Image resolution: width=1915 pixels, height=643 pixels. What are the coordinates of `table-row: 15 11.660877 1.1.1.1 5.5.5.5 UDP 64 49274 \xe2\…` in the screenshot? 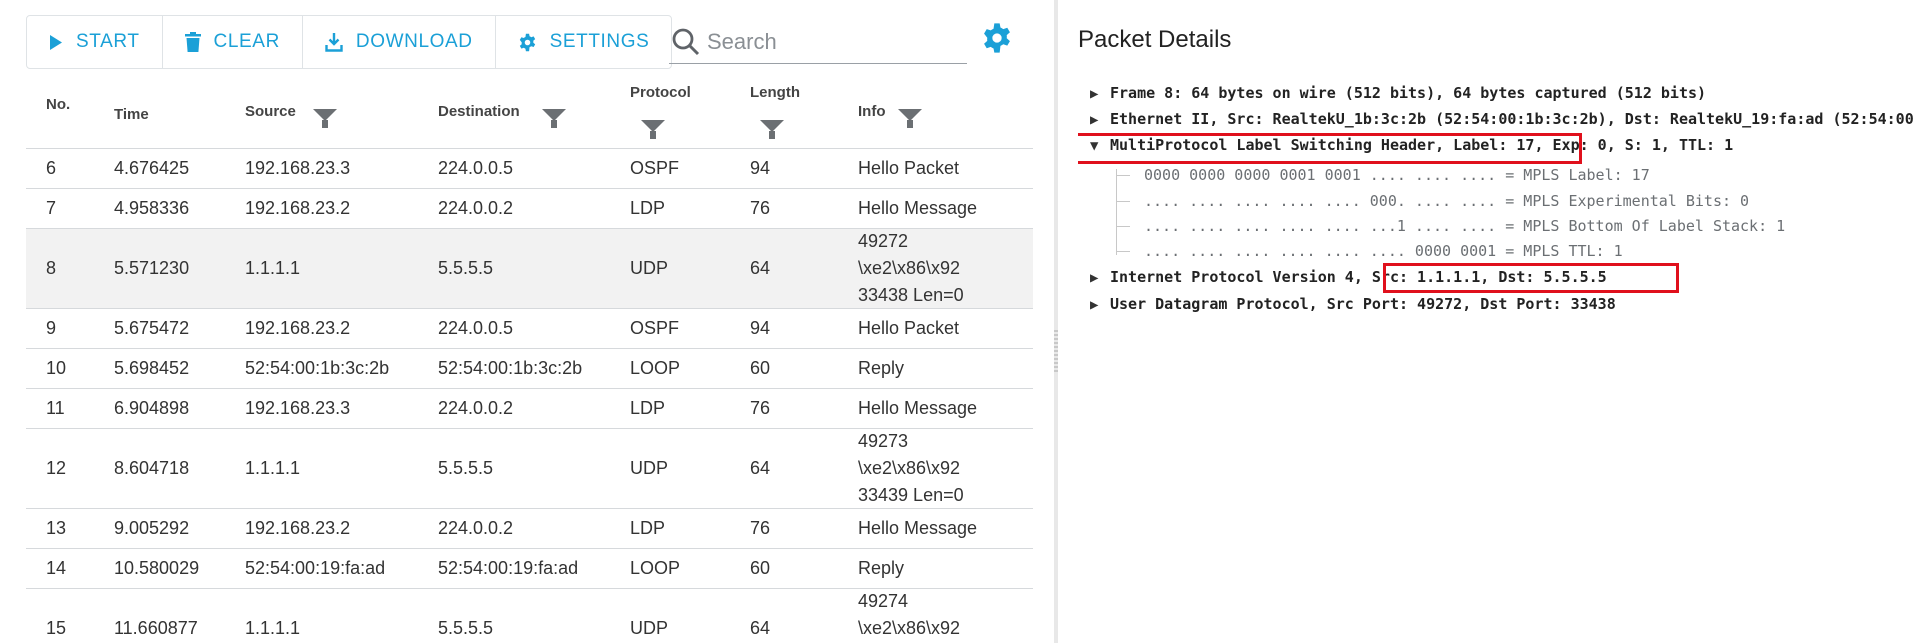 It's located at (529, 616).